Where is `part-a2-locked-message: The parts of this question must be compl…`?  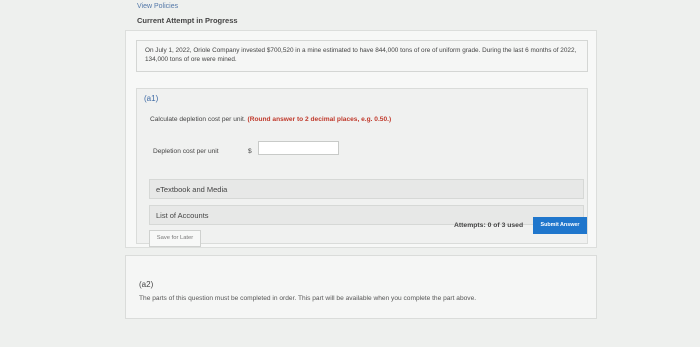
part-a2-locked-message: The parts of this question must be compl… is located at coordinates (308, 298).